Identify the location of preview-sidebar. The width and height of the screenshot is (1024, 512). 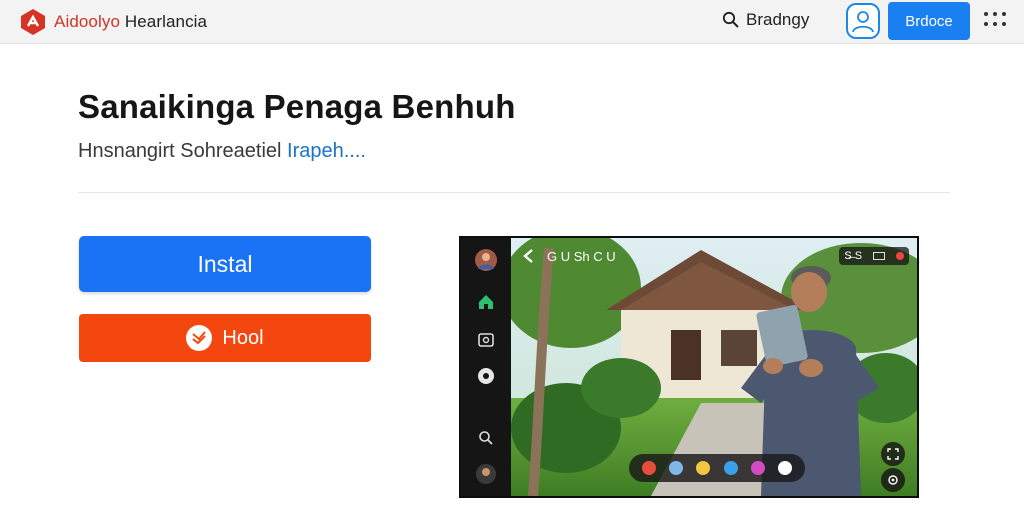
(486, 367).